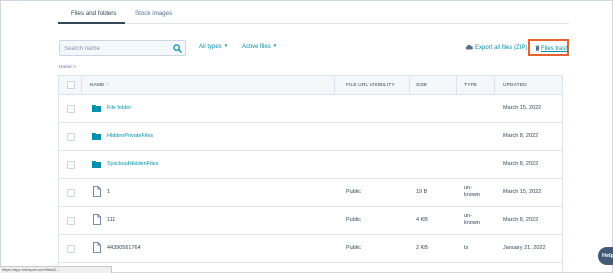 Image resolution: width=613 pixels, height=273 pixels. What do you see at coordinates (310, 137) in the screenshot?
I see `table-row: HiddenPrivateFiles March 8, 2022` at bounding box center [310, 137].